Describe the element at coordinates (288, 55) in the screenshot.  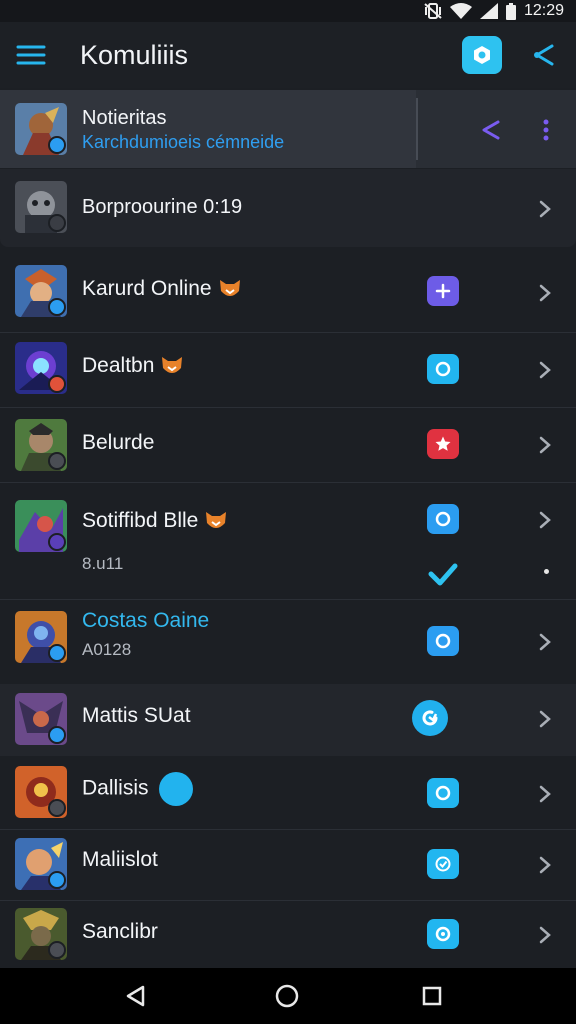
I see `app-bar: Komuliiis` at that location.